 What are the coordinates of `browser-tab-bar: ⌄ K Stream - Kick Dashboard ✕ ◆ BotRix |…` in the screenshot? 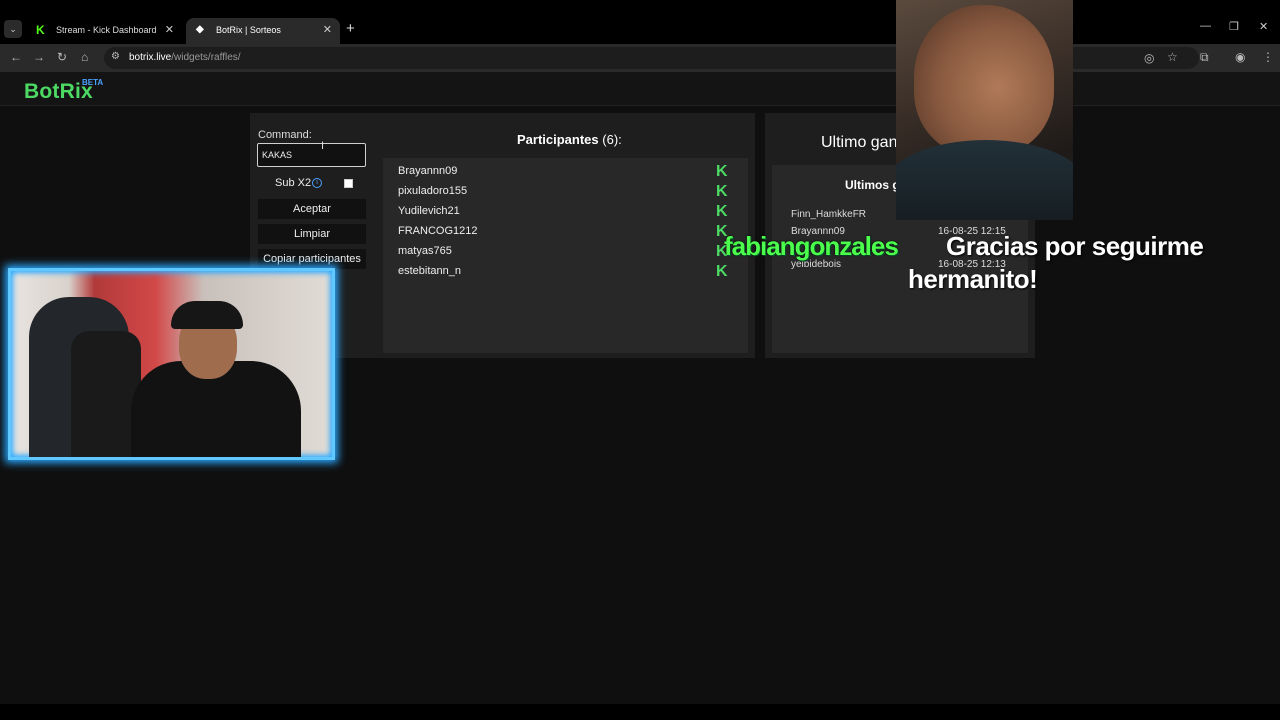 It's located at (640, 22).